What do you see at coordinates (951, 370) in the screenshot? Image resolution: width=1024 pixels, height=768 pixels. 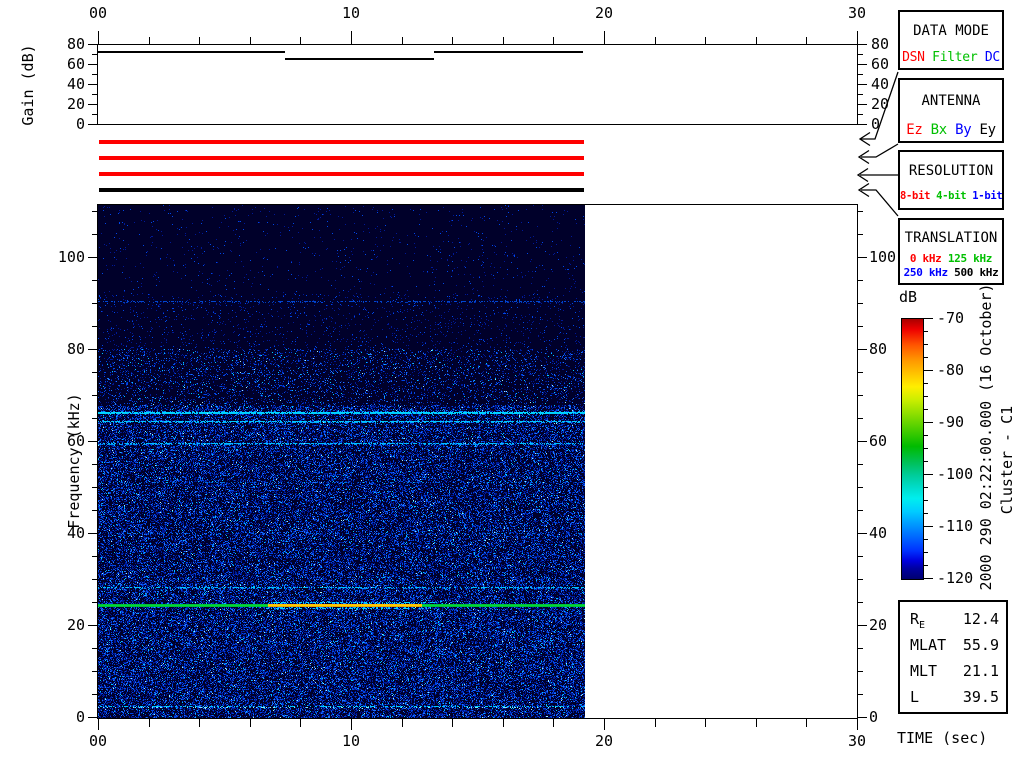 I see `colorbar-tick-label: -80` at bounding box center [951, 370].